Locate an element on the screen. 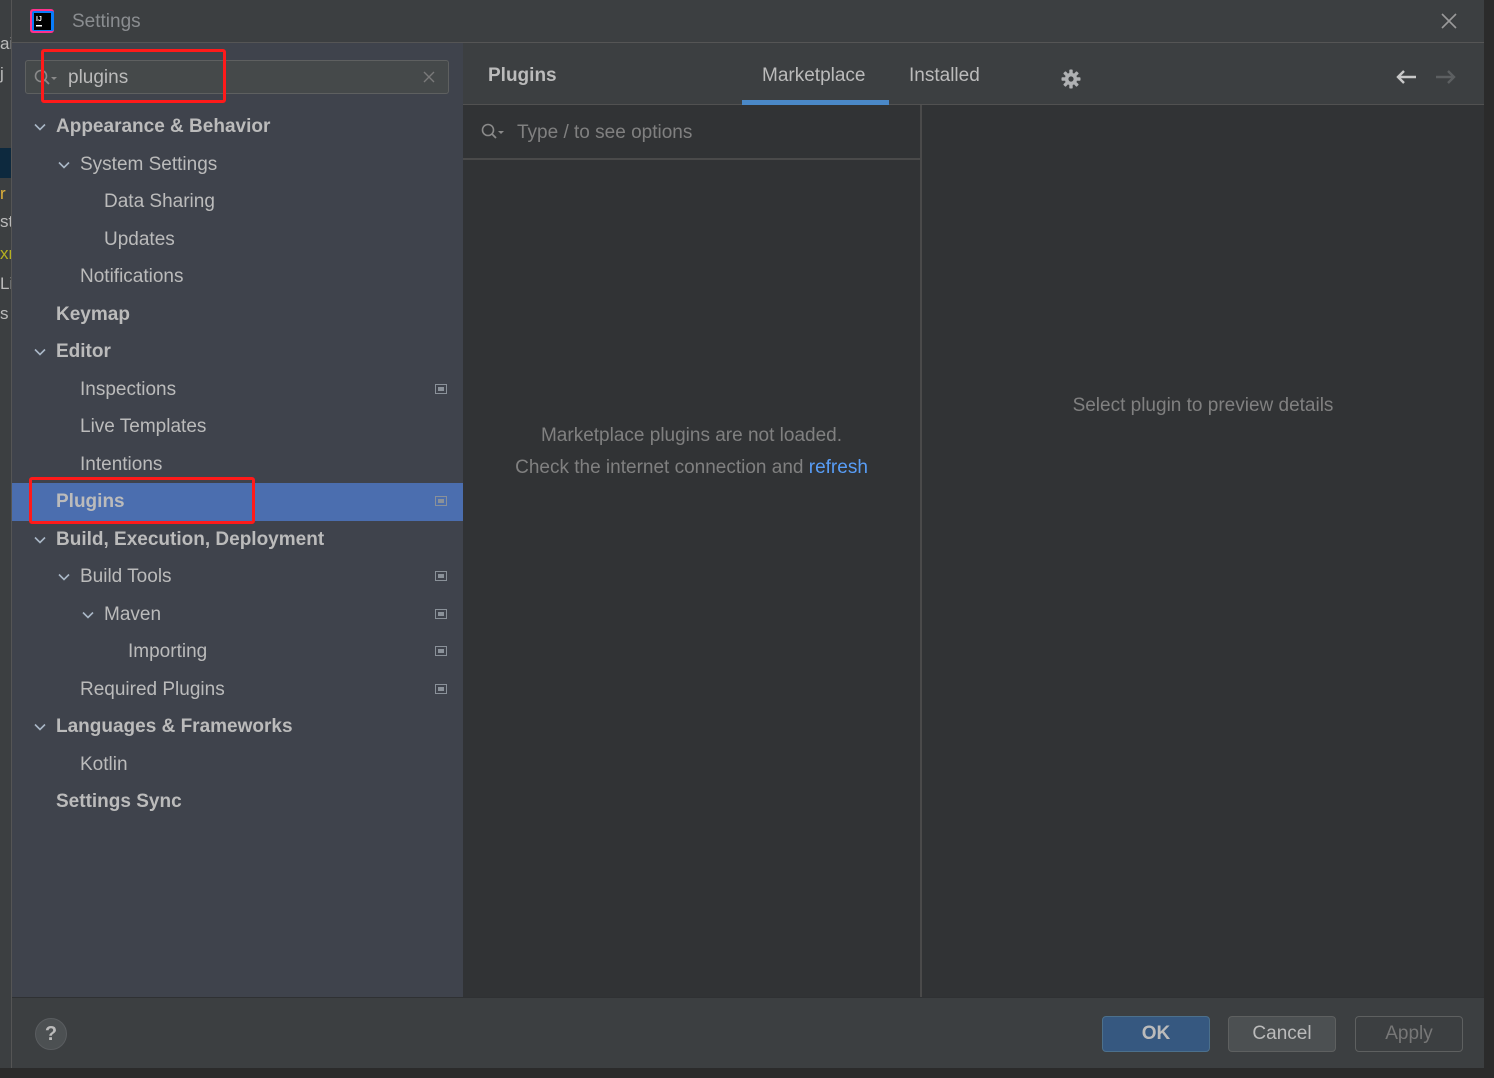 Image resolution: width=1494 pixels, height=1078 pixels. tree-item-settings-sync: Settings Sync is located at coordinates (237, 802).